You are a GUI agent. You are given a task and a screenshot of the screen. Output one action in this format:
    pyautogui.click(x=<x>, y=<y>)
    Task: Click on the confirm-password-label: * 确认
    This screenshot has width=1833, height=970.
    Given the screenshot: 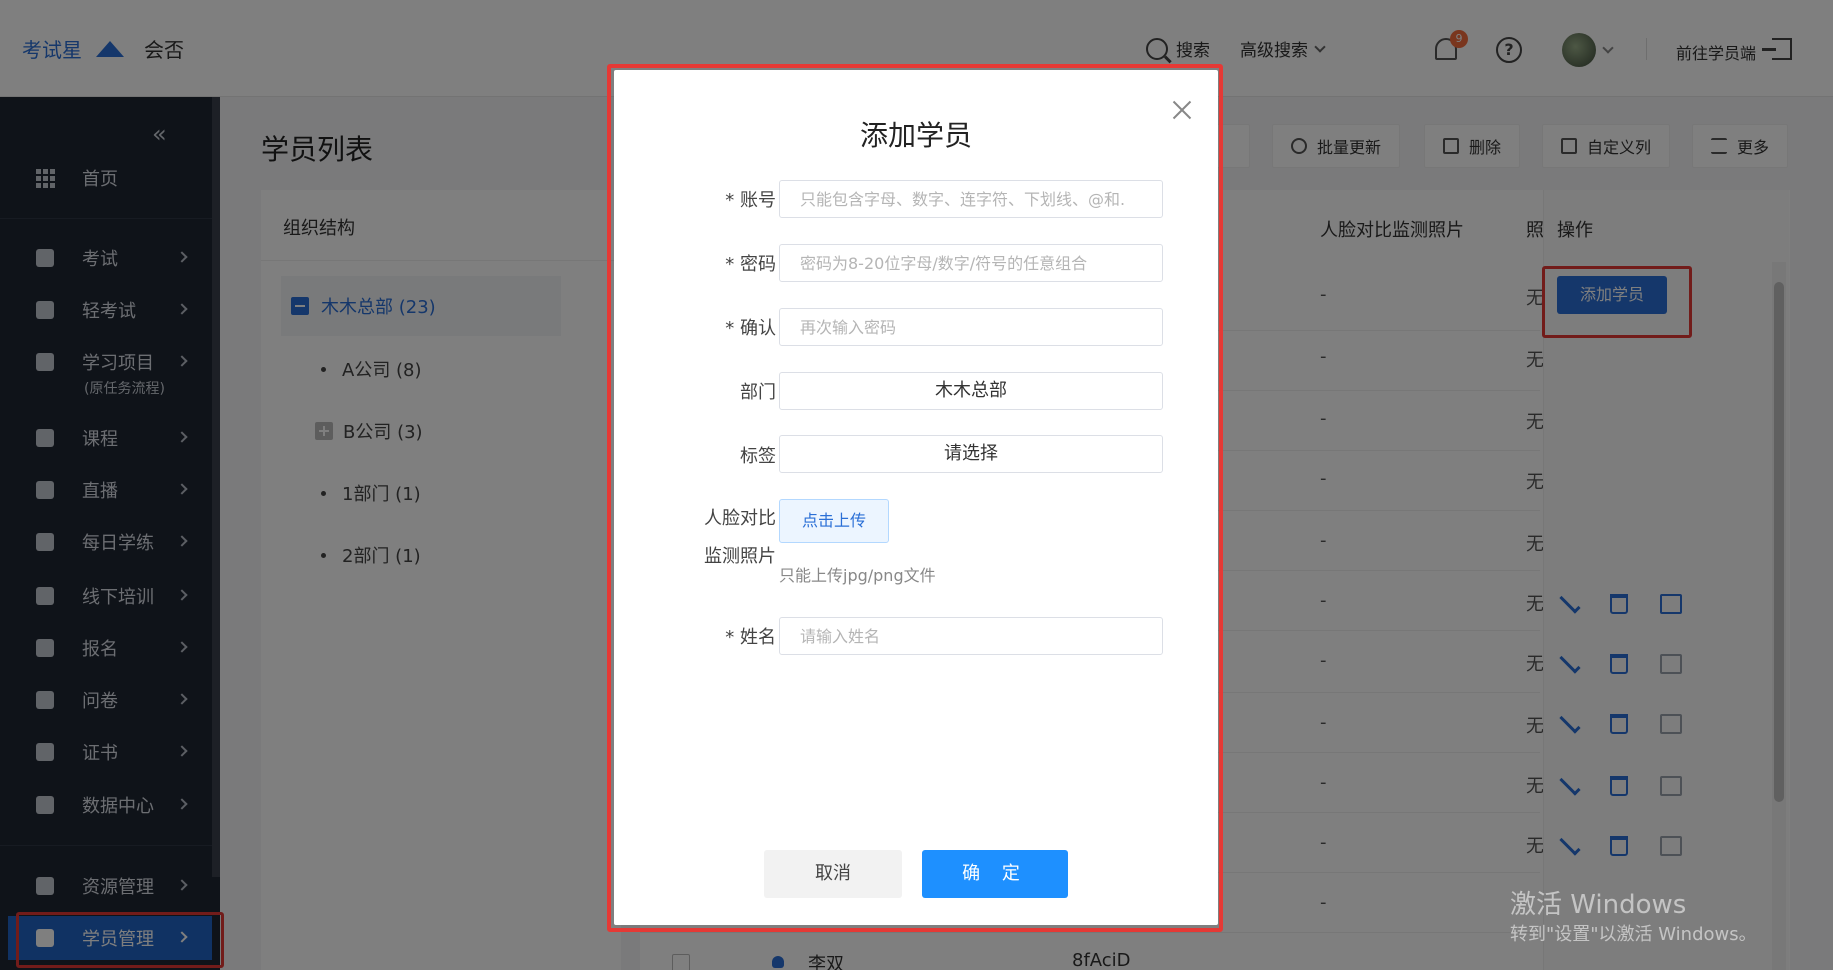 What is the action you would take?
    pyautogui.click(x=750, y=328)
    